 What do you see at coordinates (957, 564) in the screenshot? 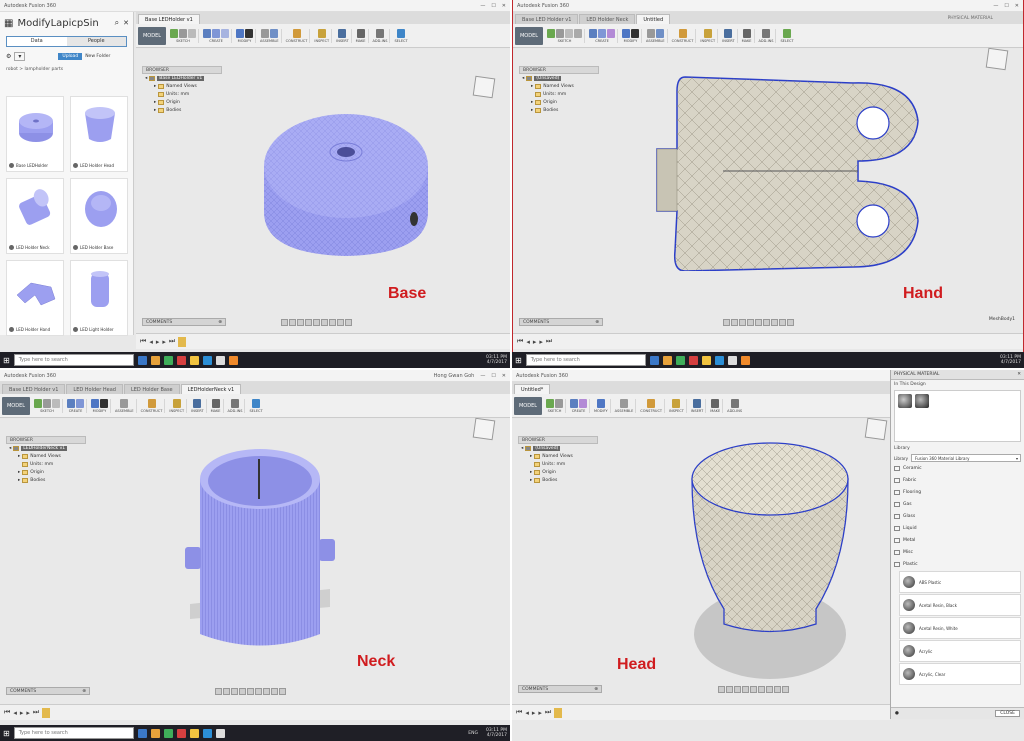
I see `category-plastic: Plastic` at bounding box center [957, 564].